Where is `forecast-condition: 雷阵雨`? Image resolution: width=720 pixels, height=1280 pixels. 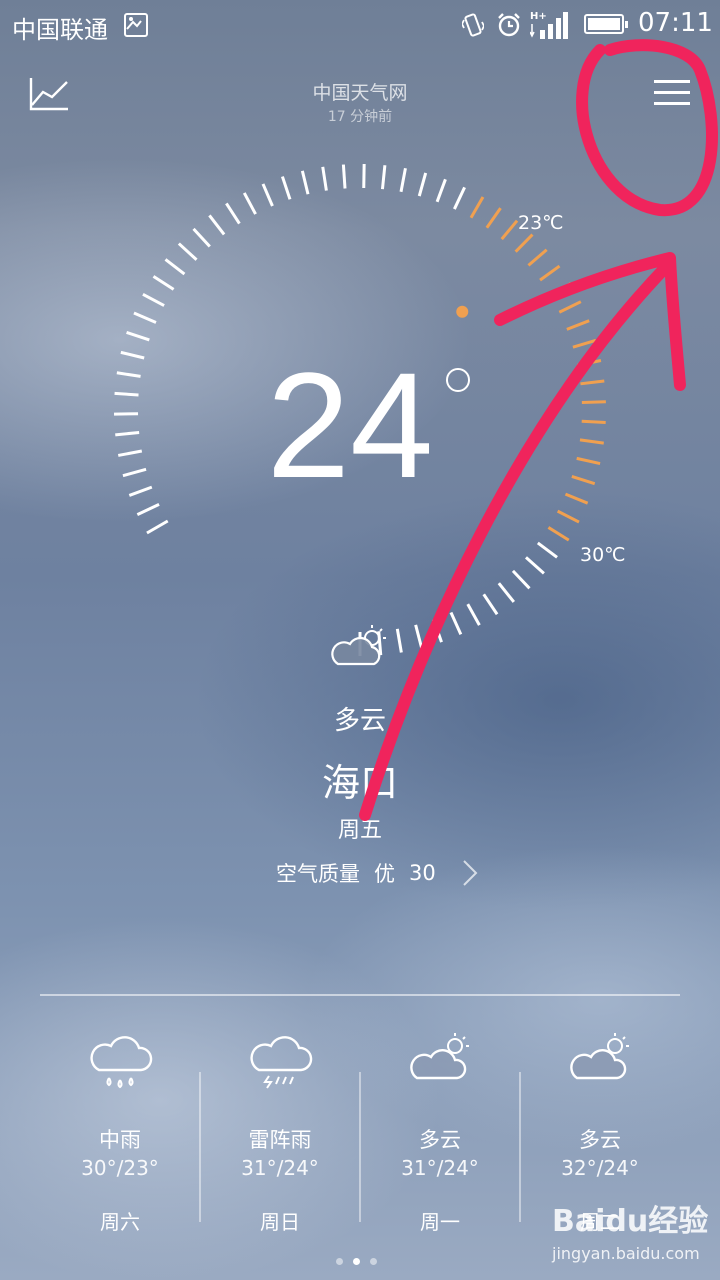 forecast-condition: 雷阵雨 is located at coordinates (280, 1140).